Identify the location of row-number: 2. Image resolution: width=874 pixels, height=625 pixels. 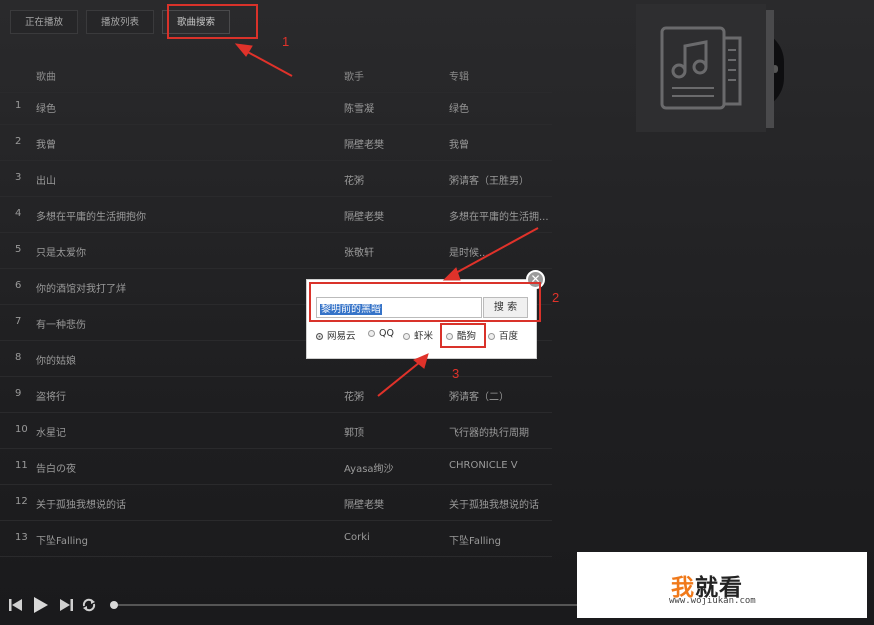
(18, 141).